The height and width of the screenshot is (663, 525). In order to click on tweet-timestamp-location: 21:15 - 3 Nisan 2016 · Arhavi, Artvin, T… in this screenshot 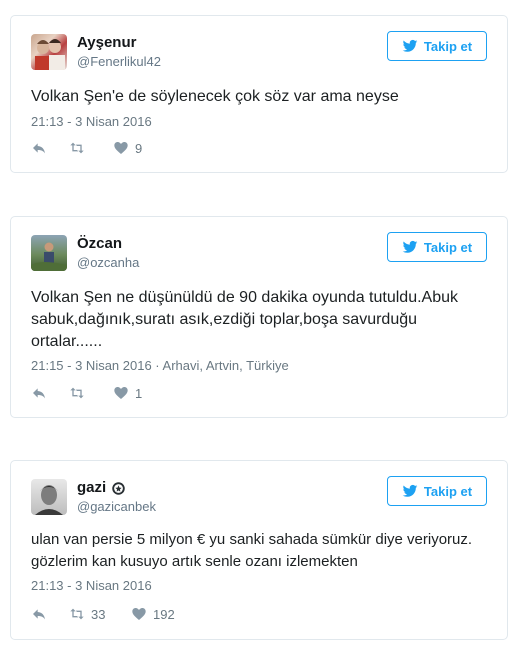, I will do `click(160, 366)`.